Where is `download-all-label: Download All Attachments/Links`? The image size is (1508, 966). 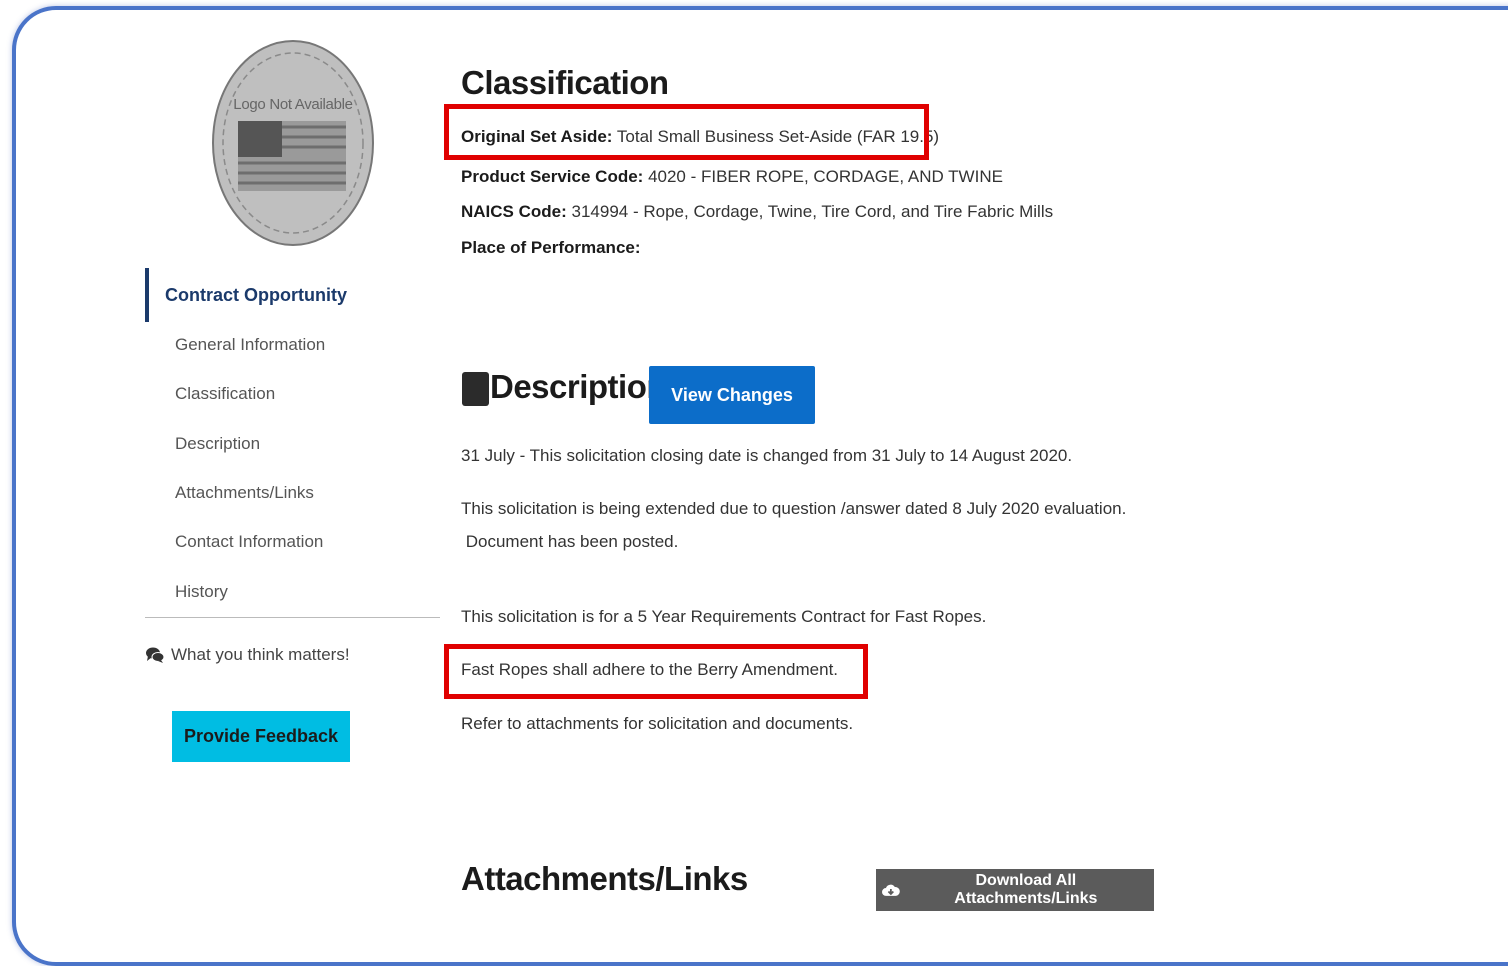 download-all-label: Download All Attachments/Links is located at coordinates (1026, 889).